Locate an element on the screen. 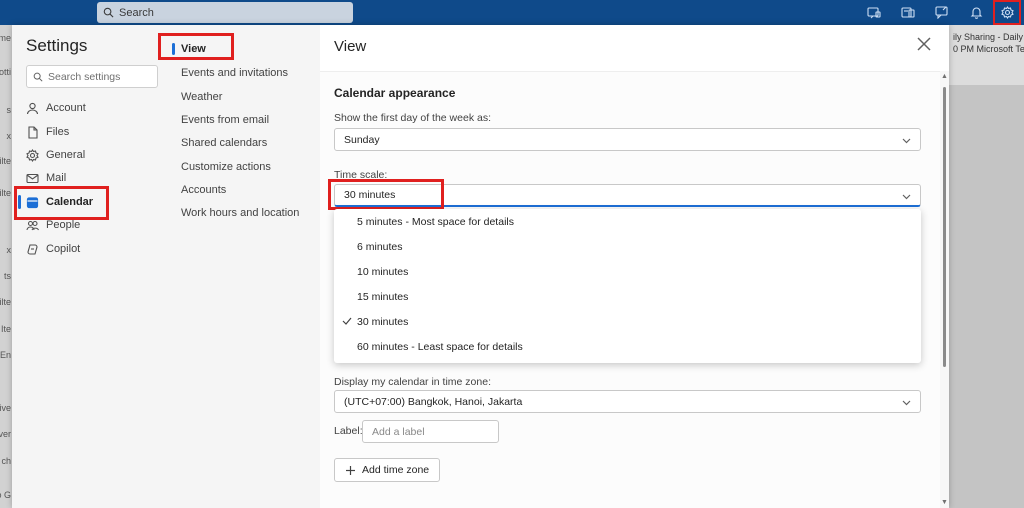 This screenshot has width=1024, height=508. pane-title: View is located at coordinates (350, 46).